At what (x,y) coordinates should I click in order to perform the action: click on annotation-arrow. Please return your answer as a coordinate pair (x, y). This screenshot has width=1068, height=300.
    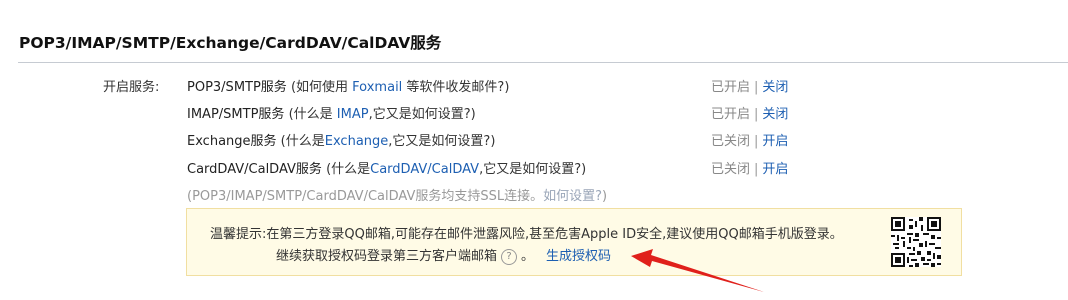
    Looking at the image, I should click on (697, 270).